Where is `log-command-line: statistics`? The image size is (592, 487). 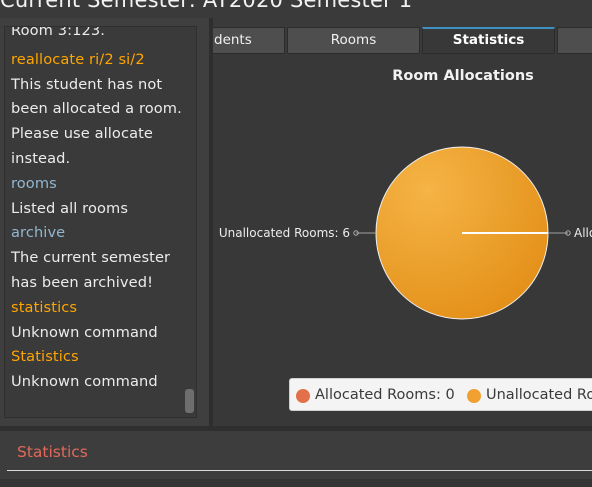 log-command-line: statistics is located at coordinates (44, 307).